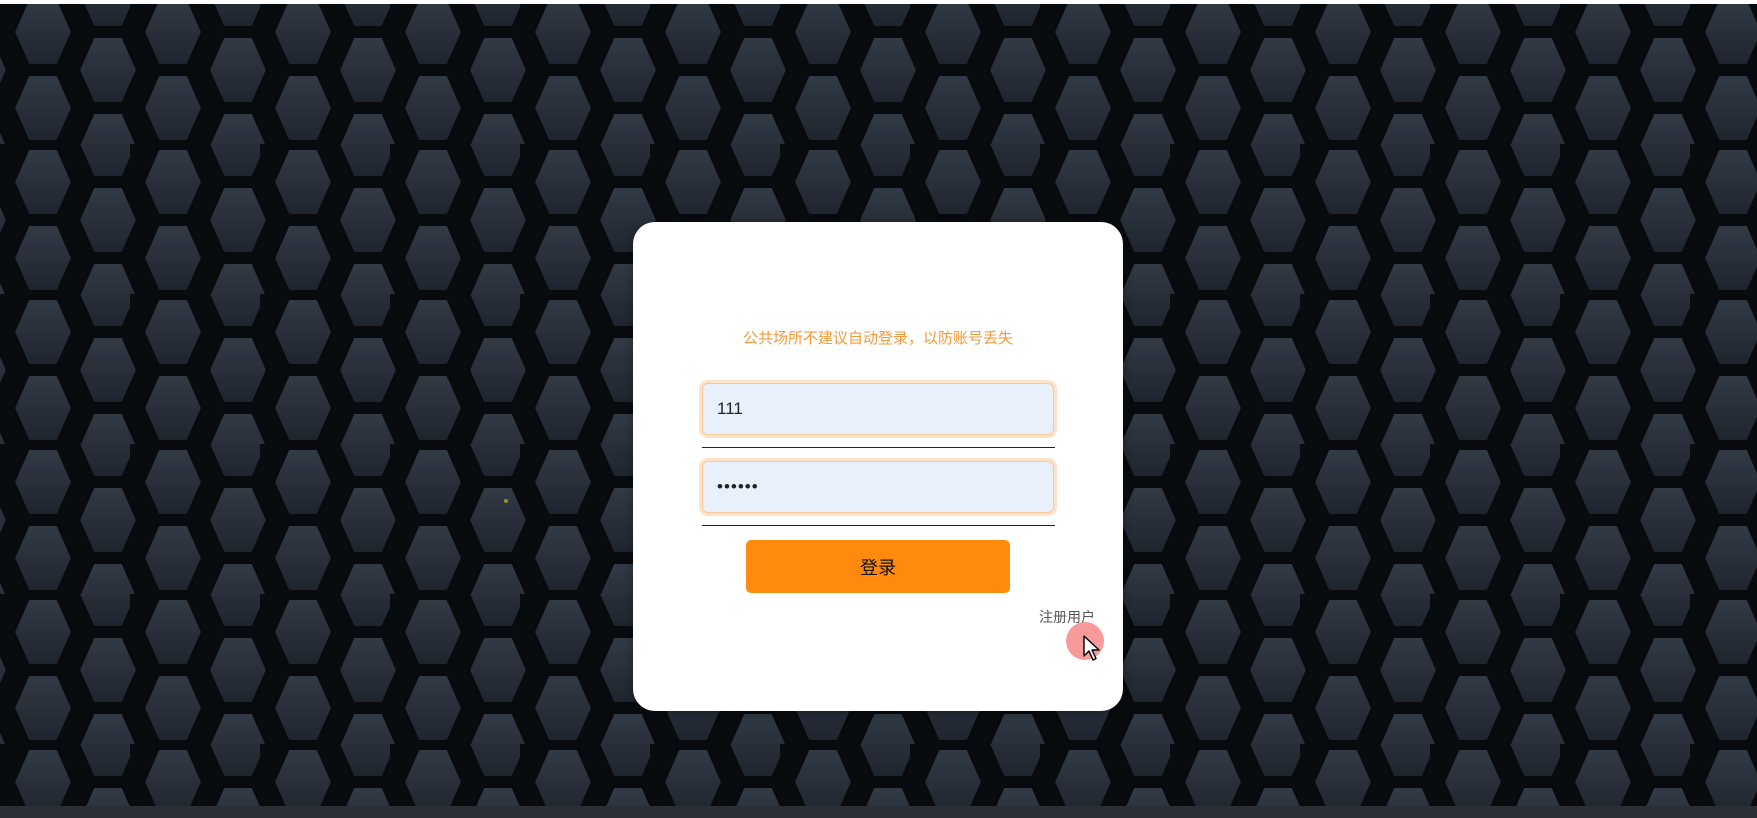 Image resolution: width=1757 pixels, height=818 pixels. Describe the element at coordinates (877, 338) in the screenshot. I see `security-warning-text: 公共场所不建议自动登录，以防账号丢失` at that location.